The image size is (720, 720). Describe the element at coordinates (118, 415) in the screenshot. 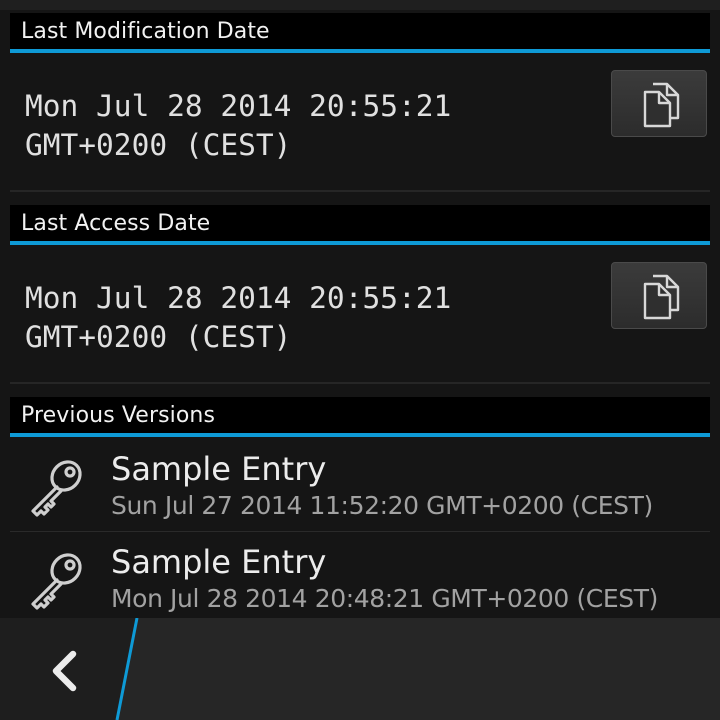

I see `section-header-label: Previous Versions` at that location.